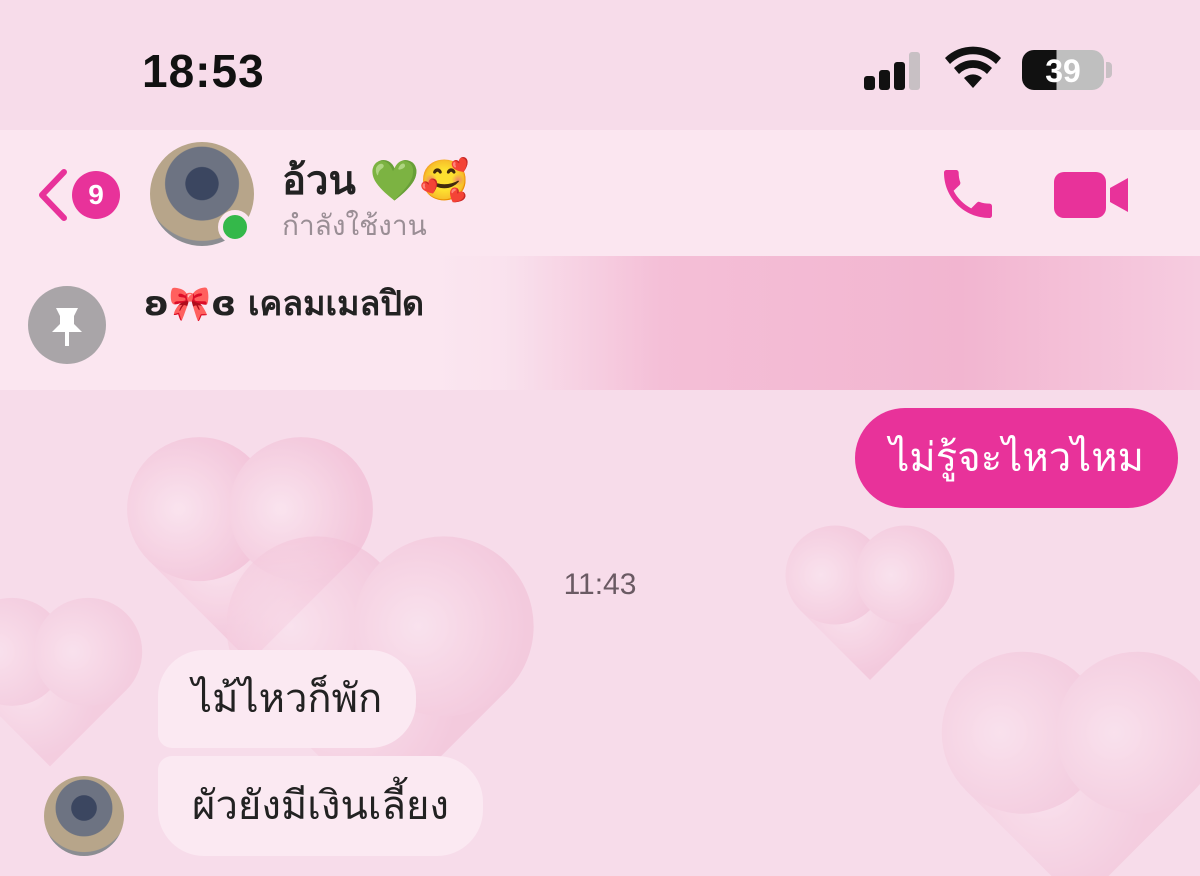  I want to click on battery-icon: 39, so click(1063, 70).